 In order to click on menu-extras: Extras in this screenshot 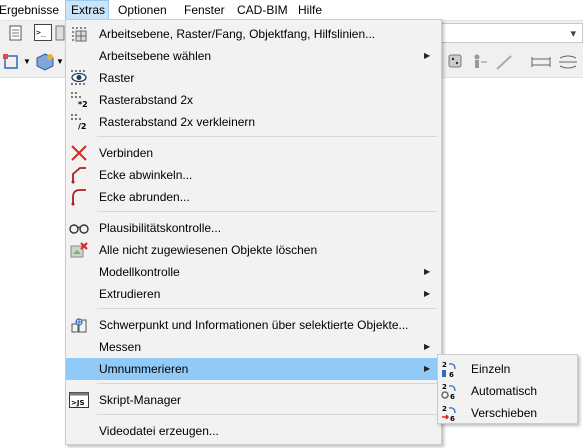, I will do `click(87, 10)`.